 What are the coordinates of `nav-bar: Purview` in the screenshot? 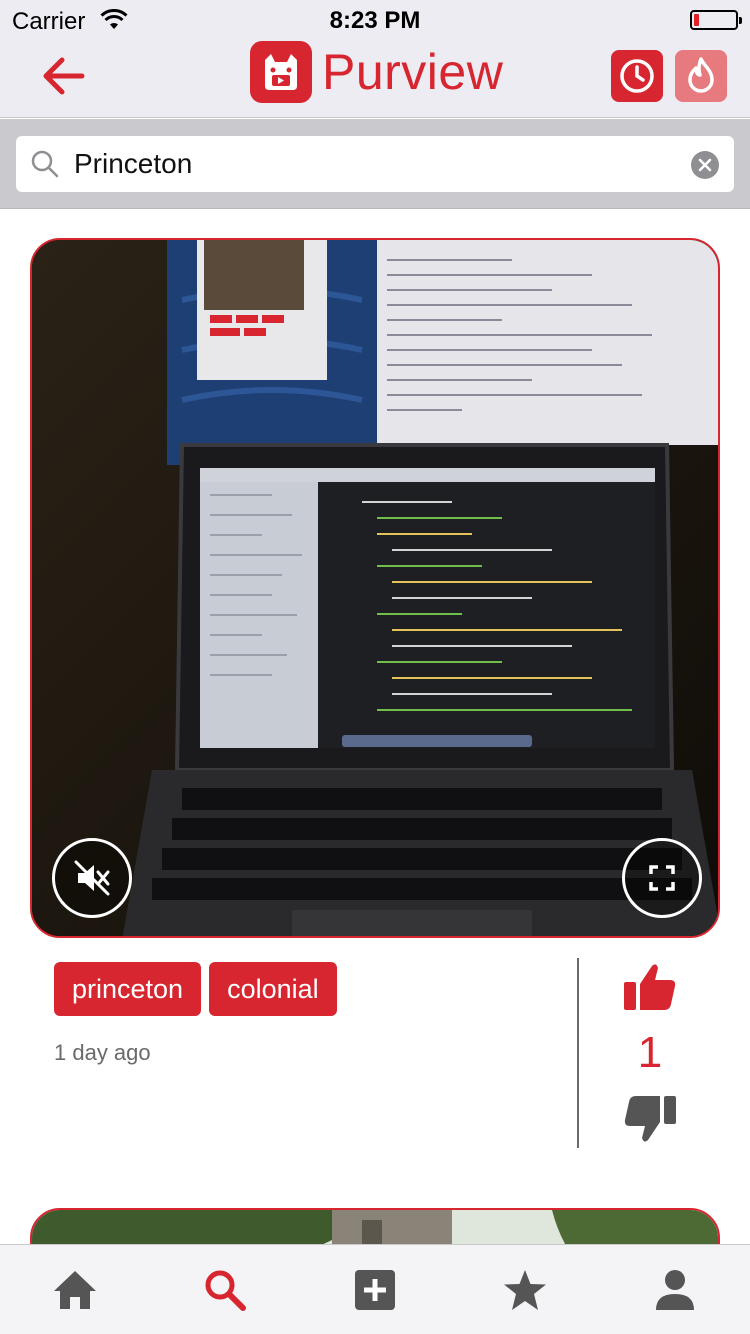 It's located at (375, 79).